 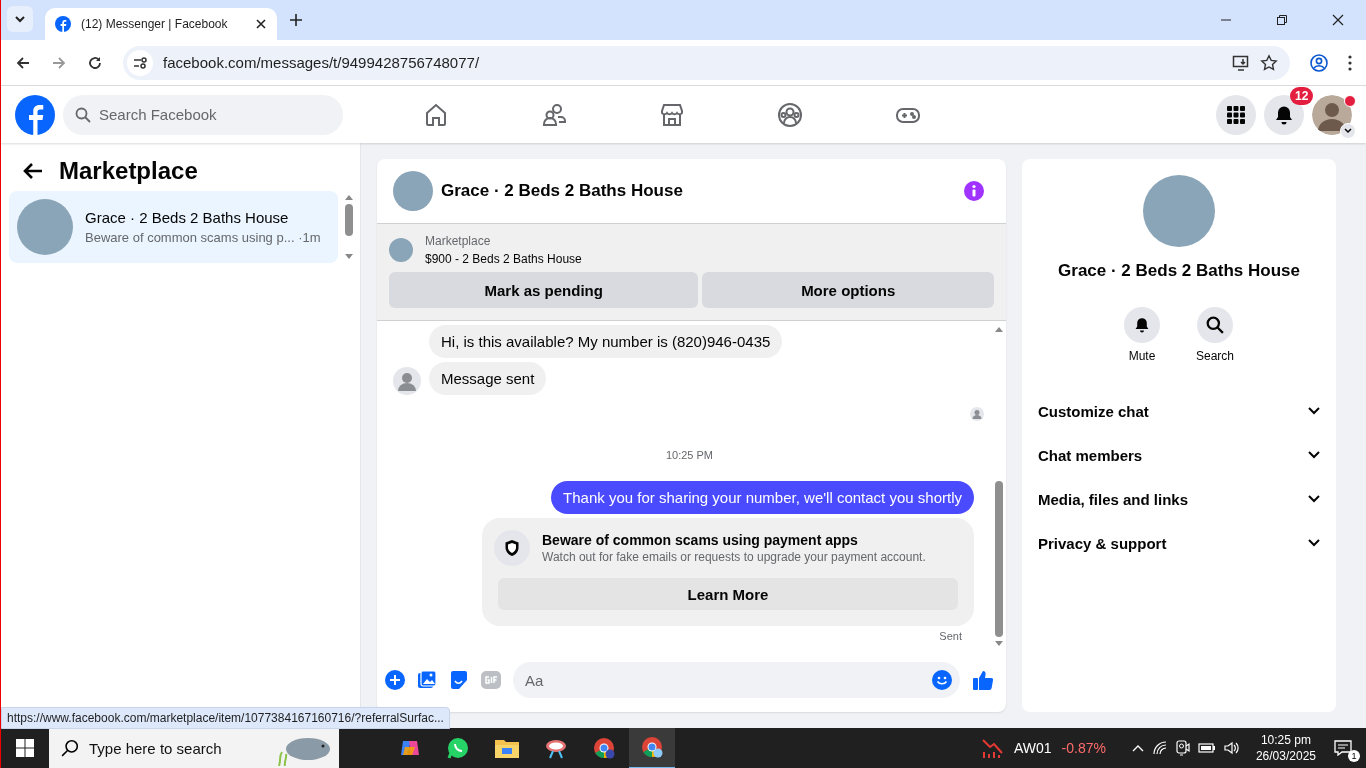 What do you see at coordinates (1179, 411) in the screenshot?
I see `info-section: Customize chat` at bounding box center [1179, 411].